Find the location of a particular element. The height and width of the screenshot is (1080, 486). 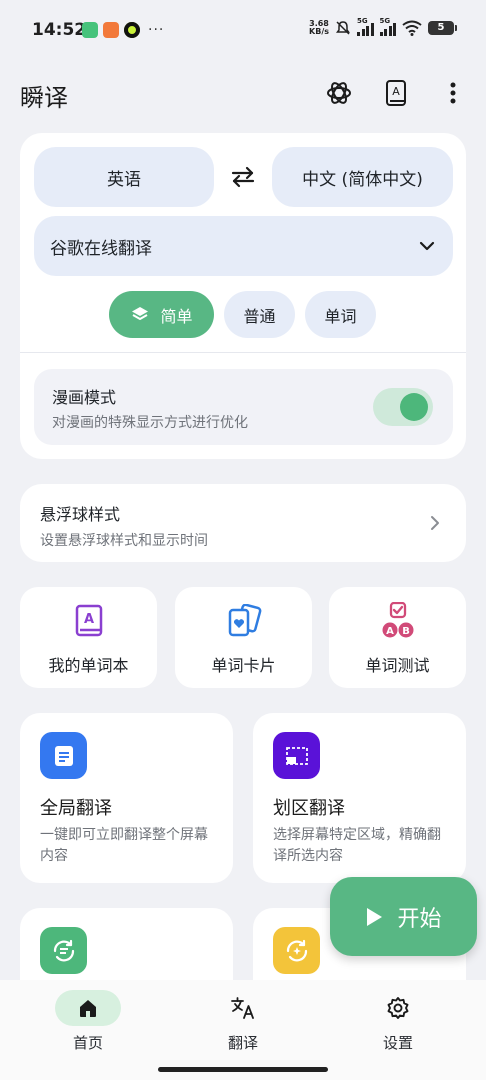

home-indicator is located at coordinates (243, 1069).